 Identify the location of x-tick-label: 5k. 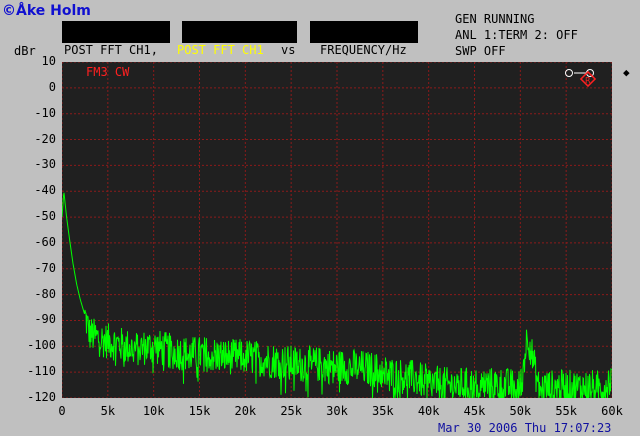
(108, 411).